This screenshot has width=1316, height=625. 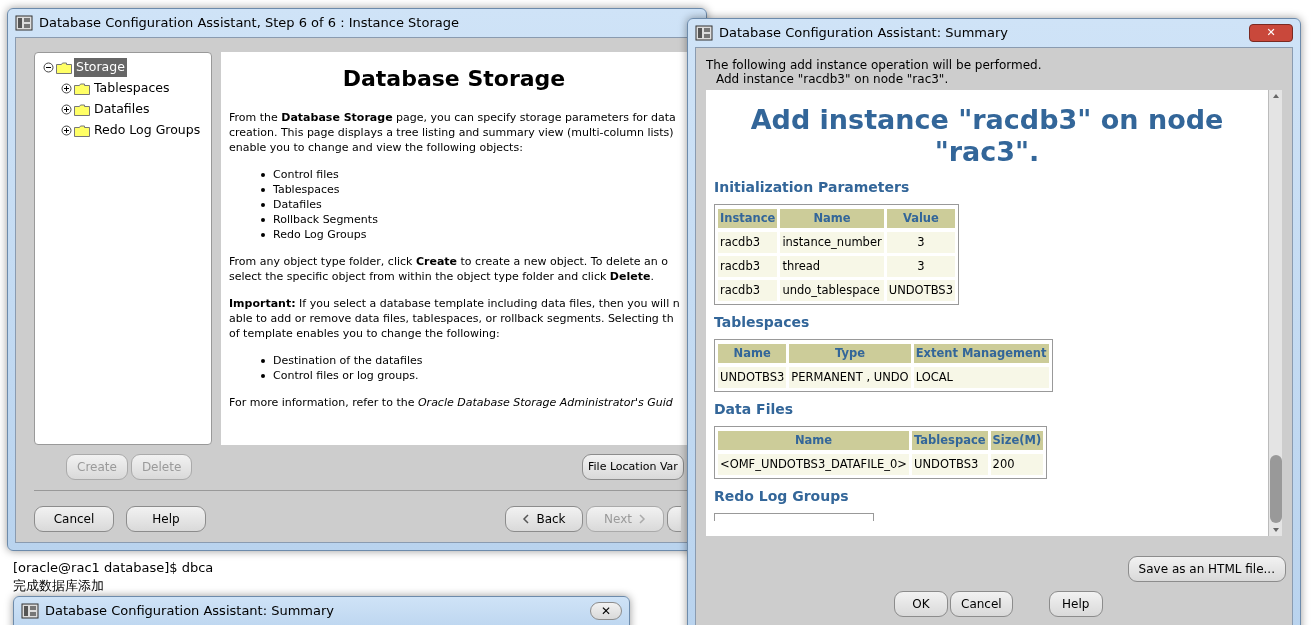 I want to click on list-item: Destination of the datafiles, so click(x=348, y=361).